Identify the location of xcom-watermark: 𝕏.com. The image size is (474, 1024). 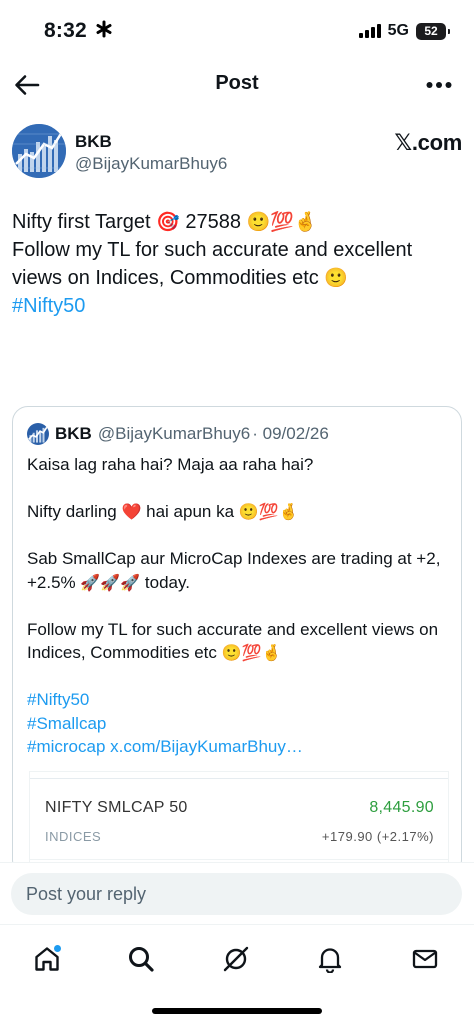
(428, 142).